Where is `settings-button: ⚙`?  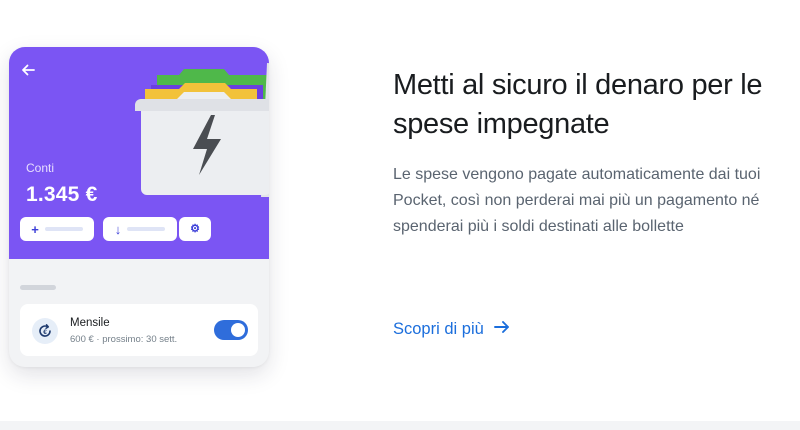 settings-button: ⚙ is located at coordinates (195, 229).